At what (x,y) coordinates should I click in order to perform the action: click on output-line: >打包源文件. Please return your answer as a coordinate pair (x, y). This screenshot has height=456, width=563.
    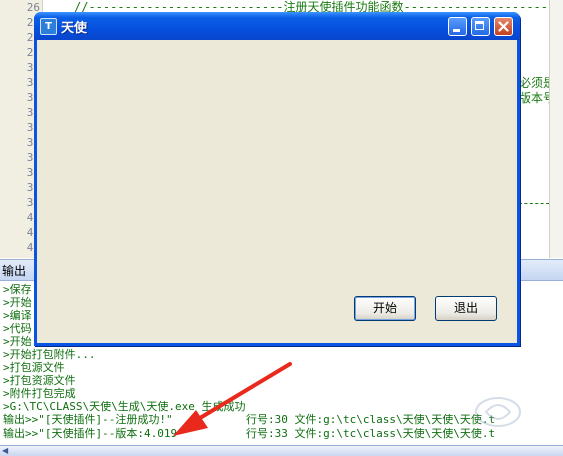
    Looking at the image, I should click on (34, 367).